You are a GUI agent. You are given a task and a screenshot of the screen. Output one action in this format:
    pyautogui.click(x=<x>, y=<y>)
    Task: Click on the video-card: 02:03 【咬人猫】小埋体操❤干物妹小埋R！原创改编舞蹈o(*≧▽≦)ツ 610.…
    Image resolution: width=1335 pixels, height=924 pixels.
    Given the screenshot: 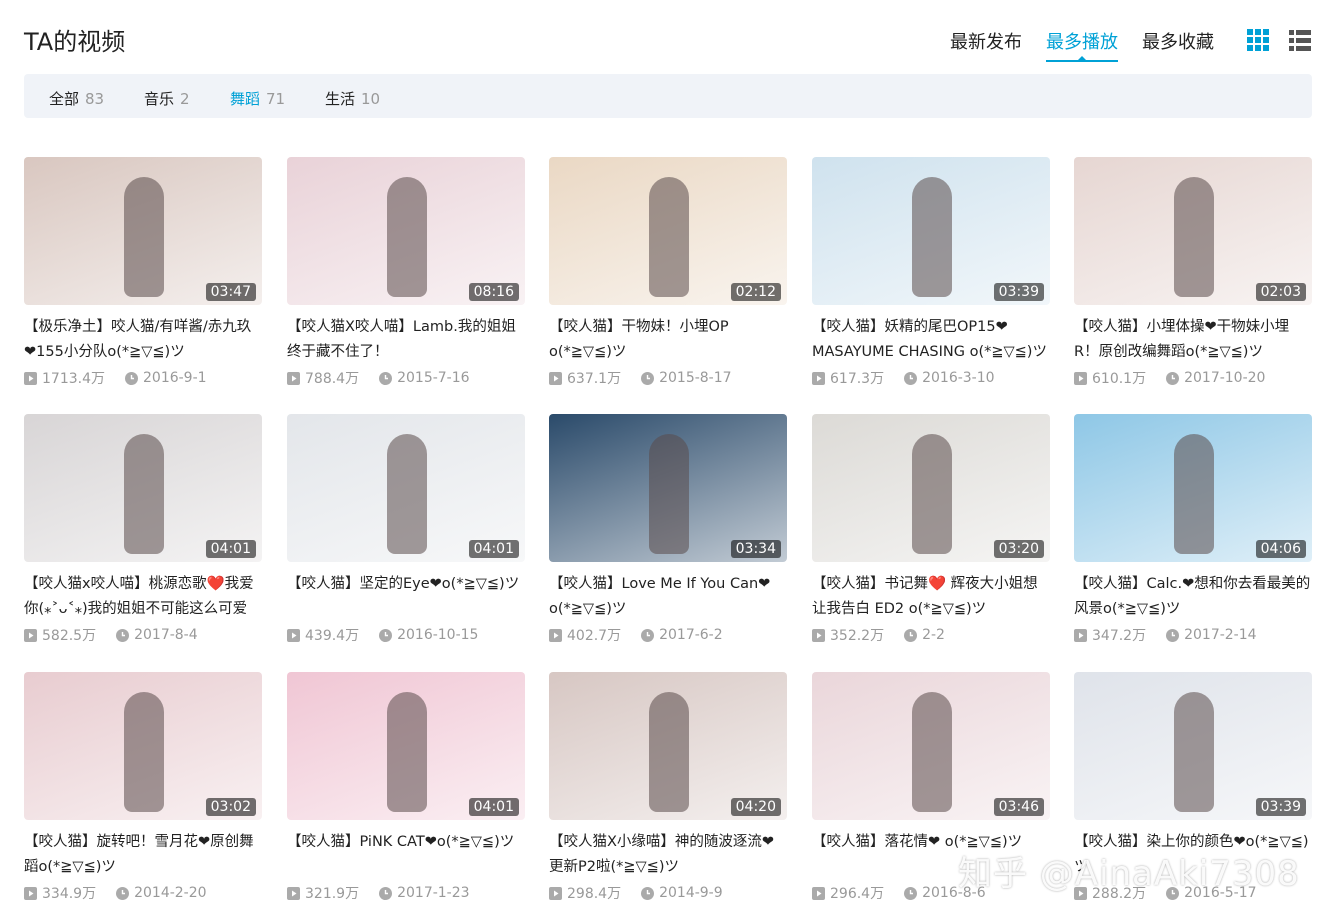 What is the action you would take?
    pyautogui.click(x=1193, y=272)
    